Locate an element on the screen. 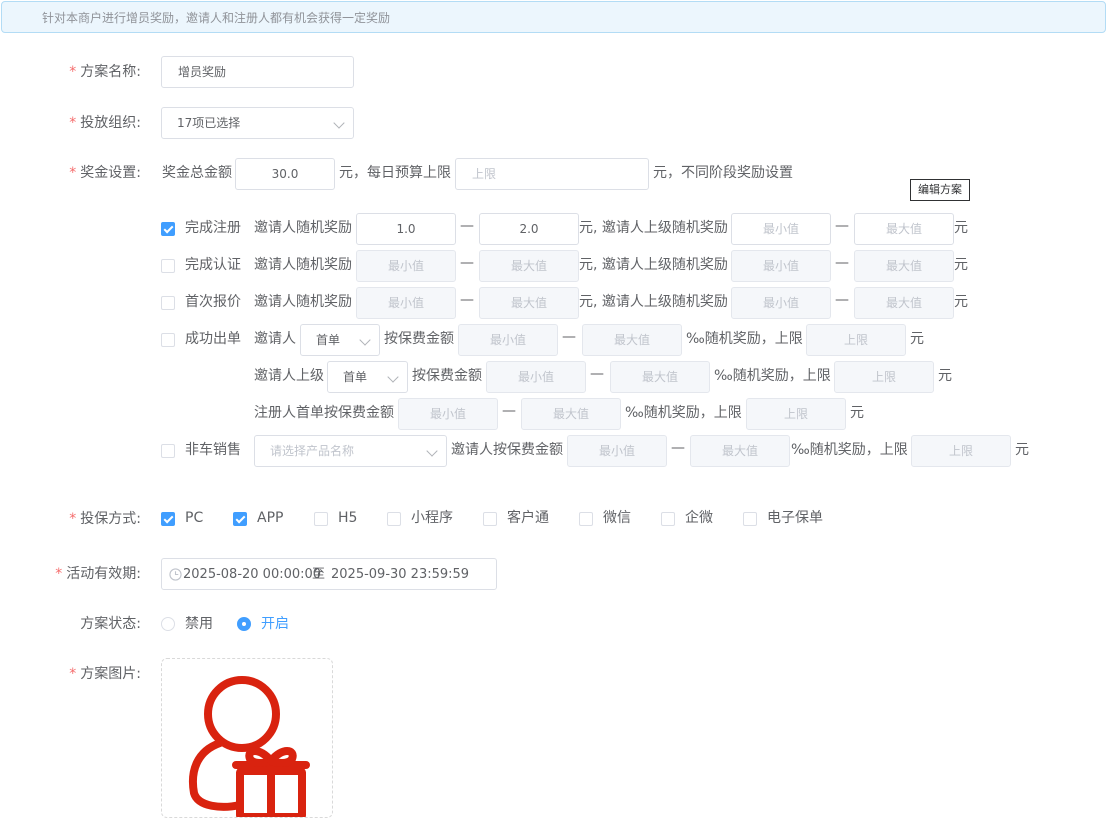 Image resolution: width=1108 pixels, height=818 pixels. daily-budget-input: 上限 is located at coordinates (552, 174).